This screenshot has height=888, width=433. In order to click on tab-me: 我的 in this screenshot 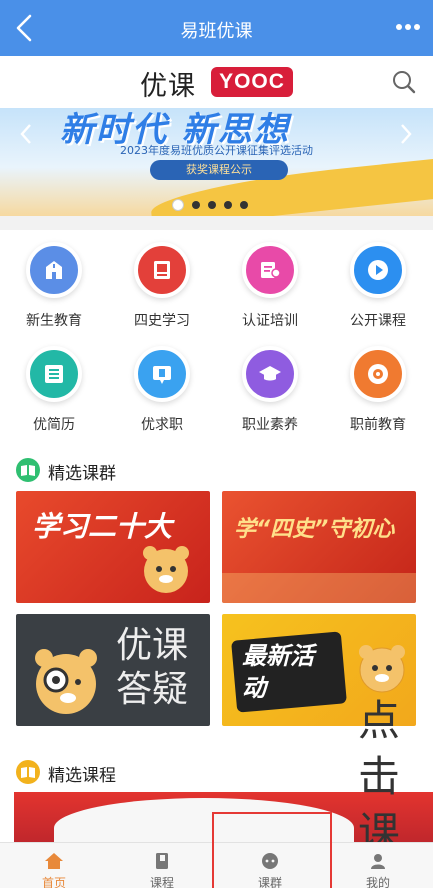, I will do `click(378, 865)`.